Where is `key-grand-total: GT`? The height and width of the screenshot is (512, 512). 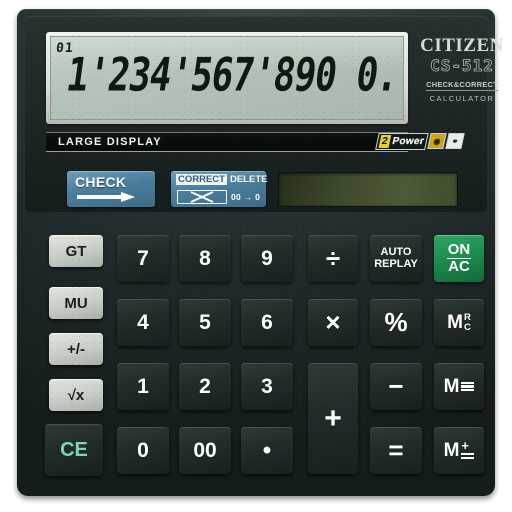
key-grand-total: GT is located at coordinates (76, 251).